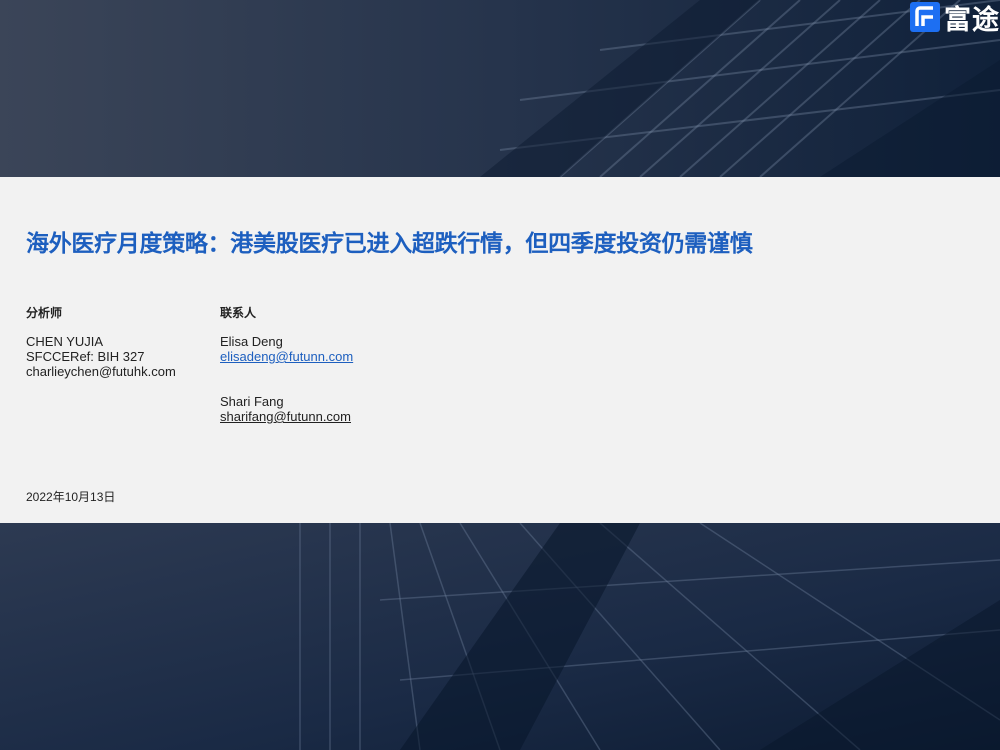 The image size is (1000, 750). What do you see at coordinates (71, 497) in the screenshot?
I see `report-date: 2022年10月13日` at bounding box center [71, 497].